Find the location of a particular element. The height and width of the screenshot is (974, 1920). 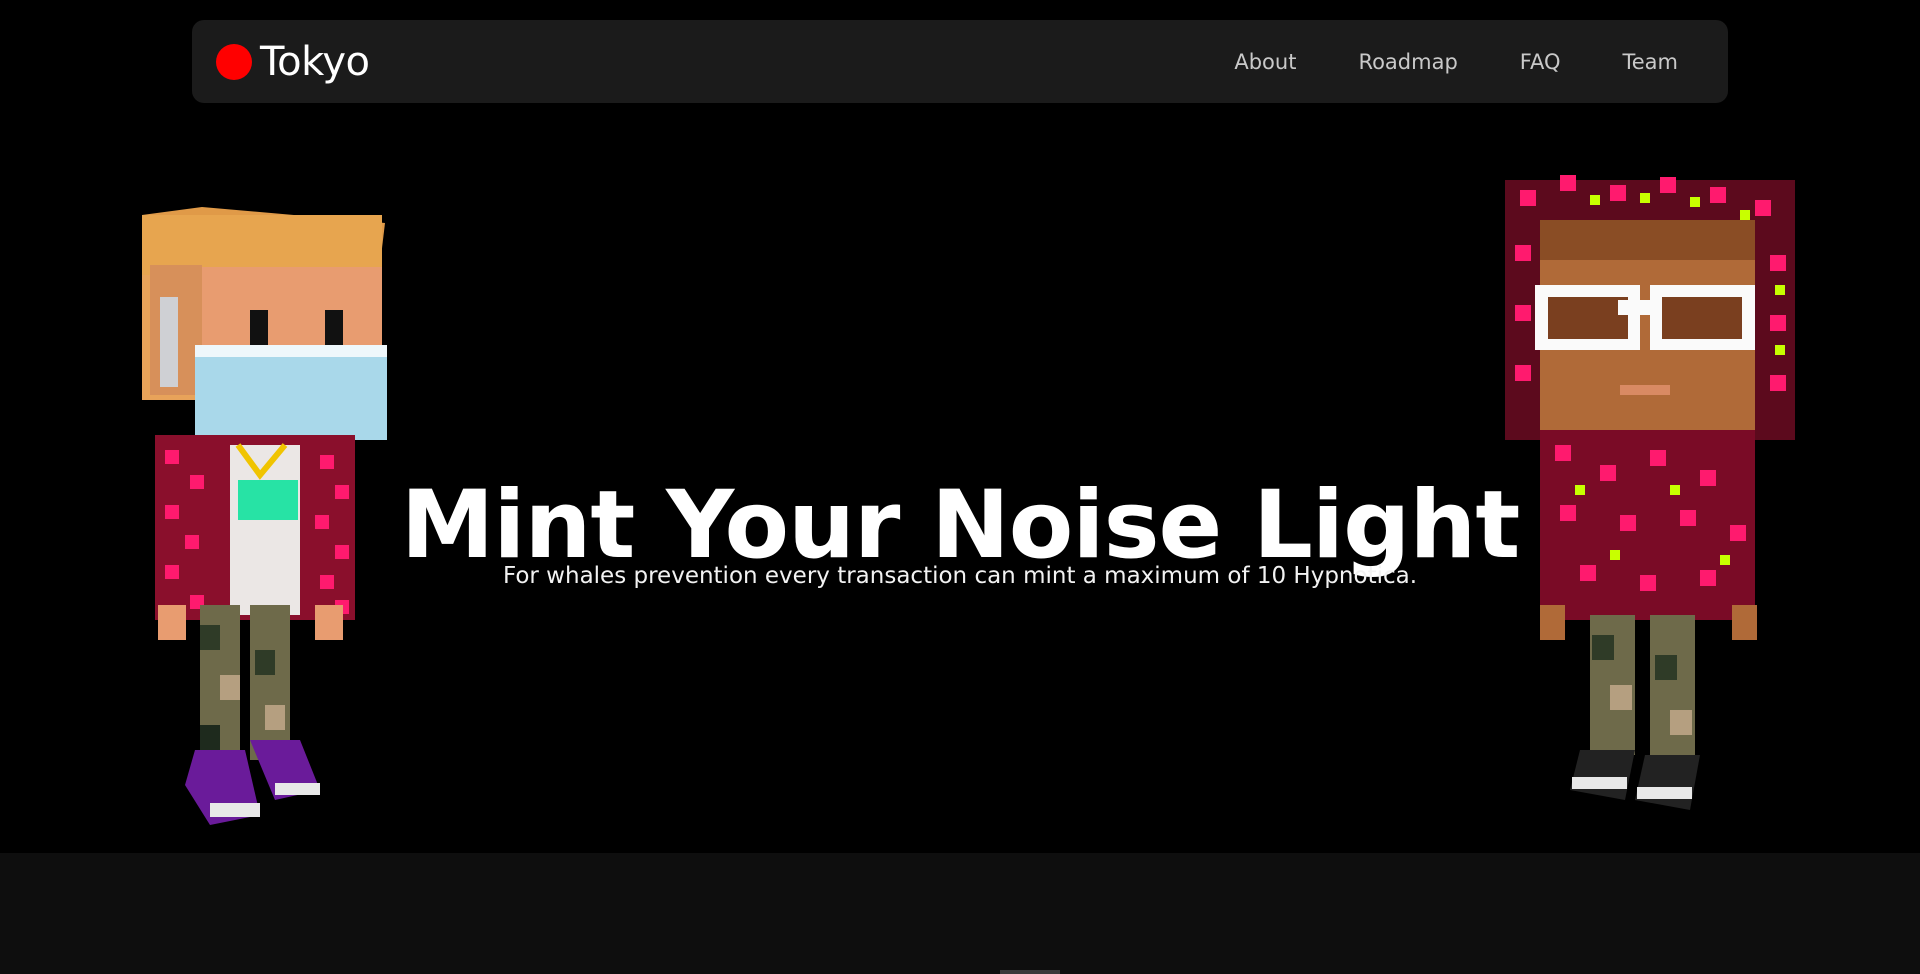

nav-link-team: Team is located at coordinates (1650, 62).